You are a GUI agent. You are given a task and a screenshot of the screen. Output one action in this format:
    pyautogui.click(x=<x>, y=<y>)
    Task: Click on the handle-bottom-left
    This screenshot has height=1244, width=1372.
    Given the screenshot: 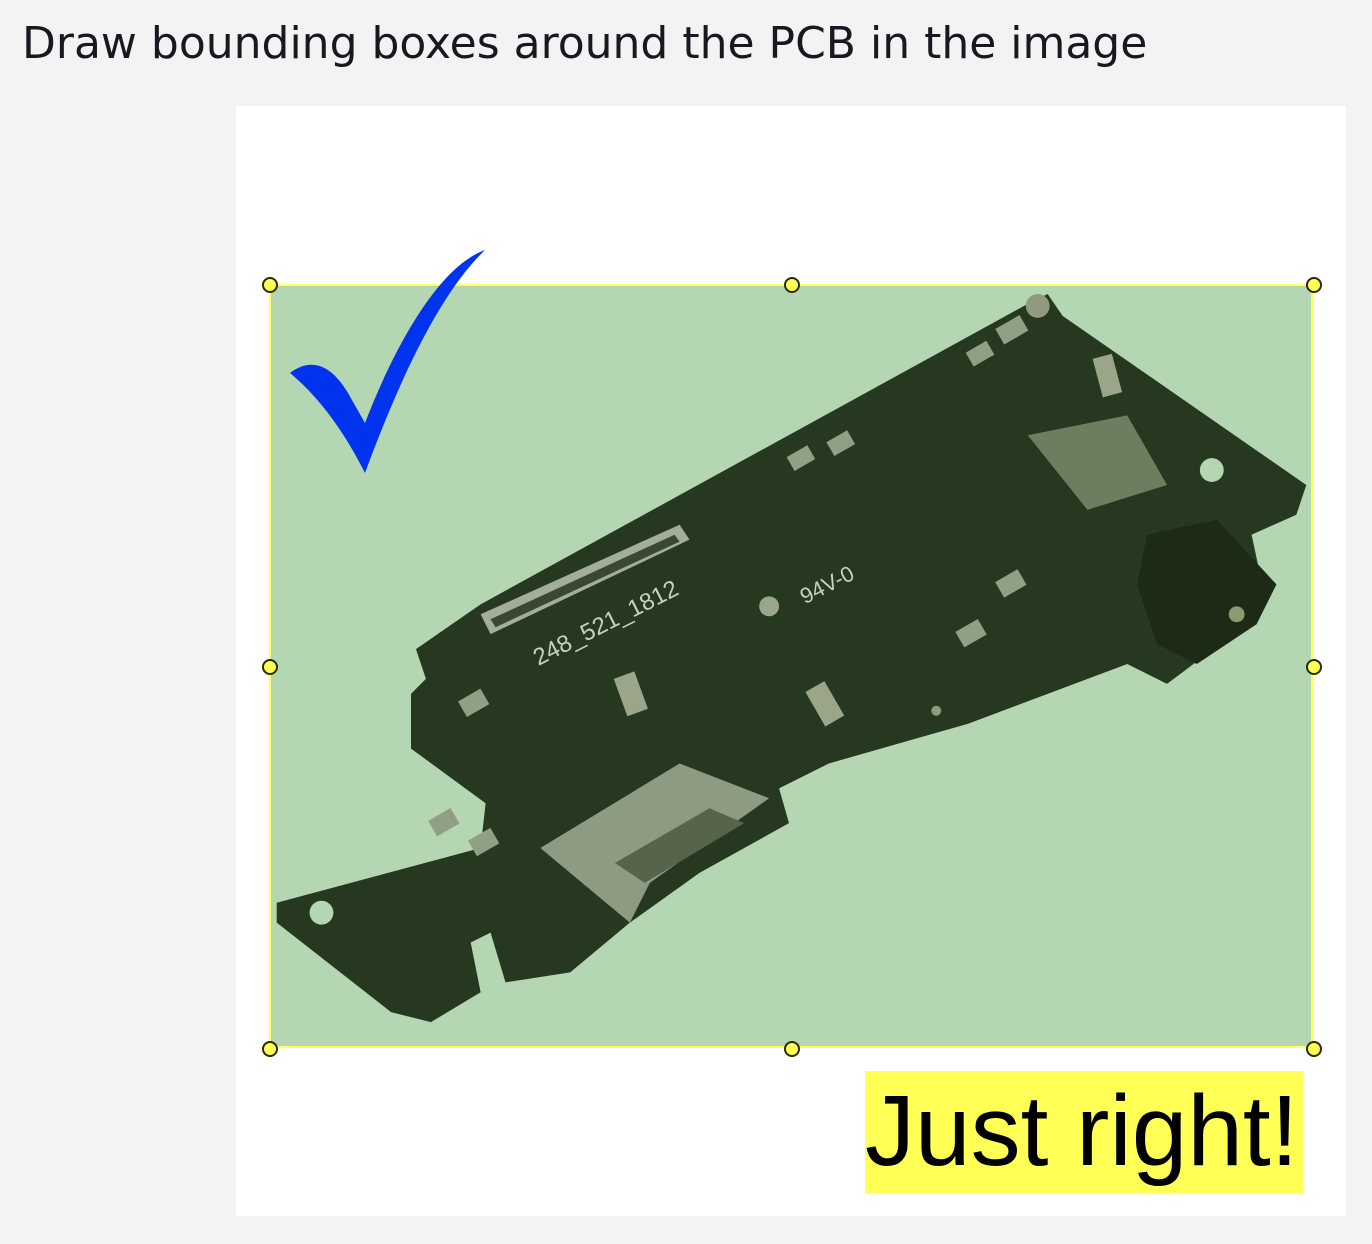 What is the action you would take?
    pyautogui.click(x=270, y=1049)
    